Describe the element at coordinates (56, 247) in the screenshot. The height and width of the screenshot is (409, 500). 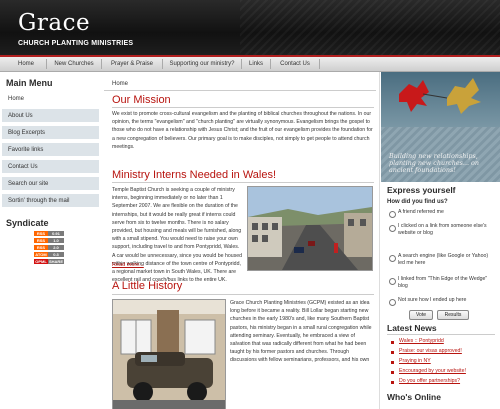
I see `badge-version: 2.0` at that location.